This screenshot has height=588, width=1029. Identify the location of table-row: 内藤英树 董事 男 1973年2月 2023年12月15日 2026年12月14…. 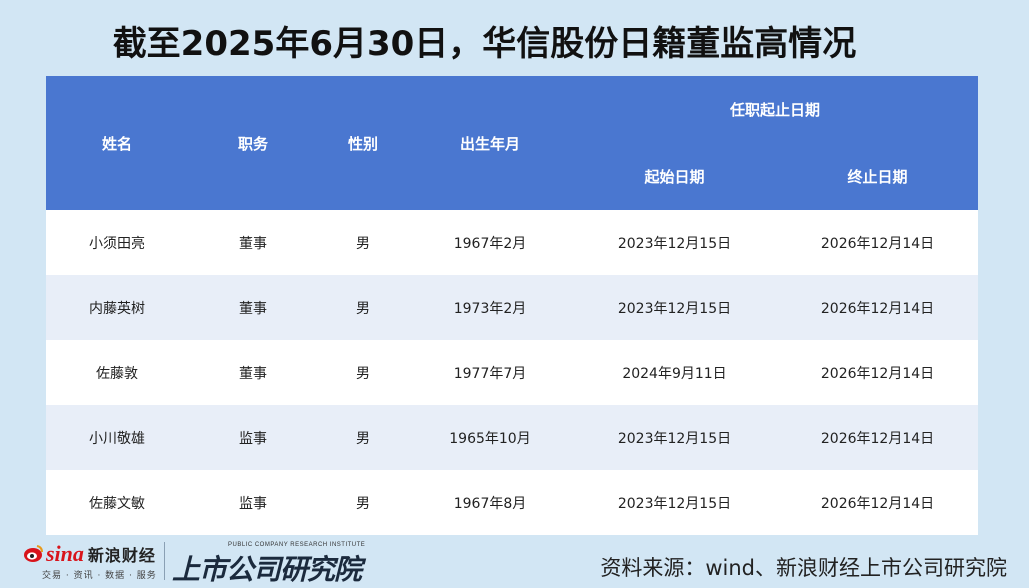
(512, 307).